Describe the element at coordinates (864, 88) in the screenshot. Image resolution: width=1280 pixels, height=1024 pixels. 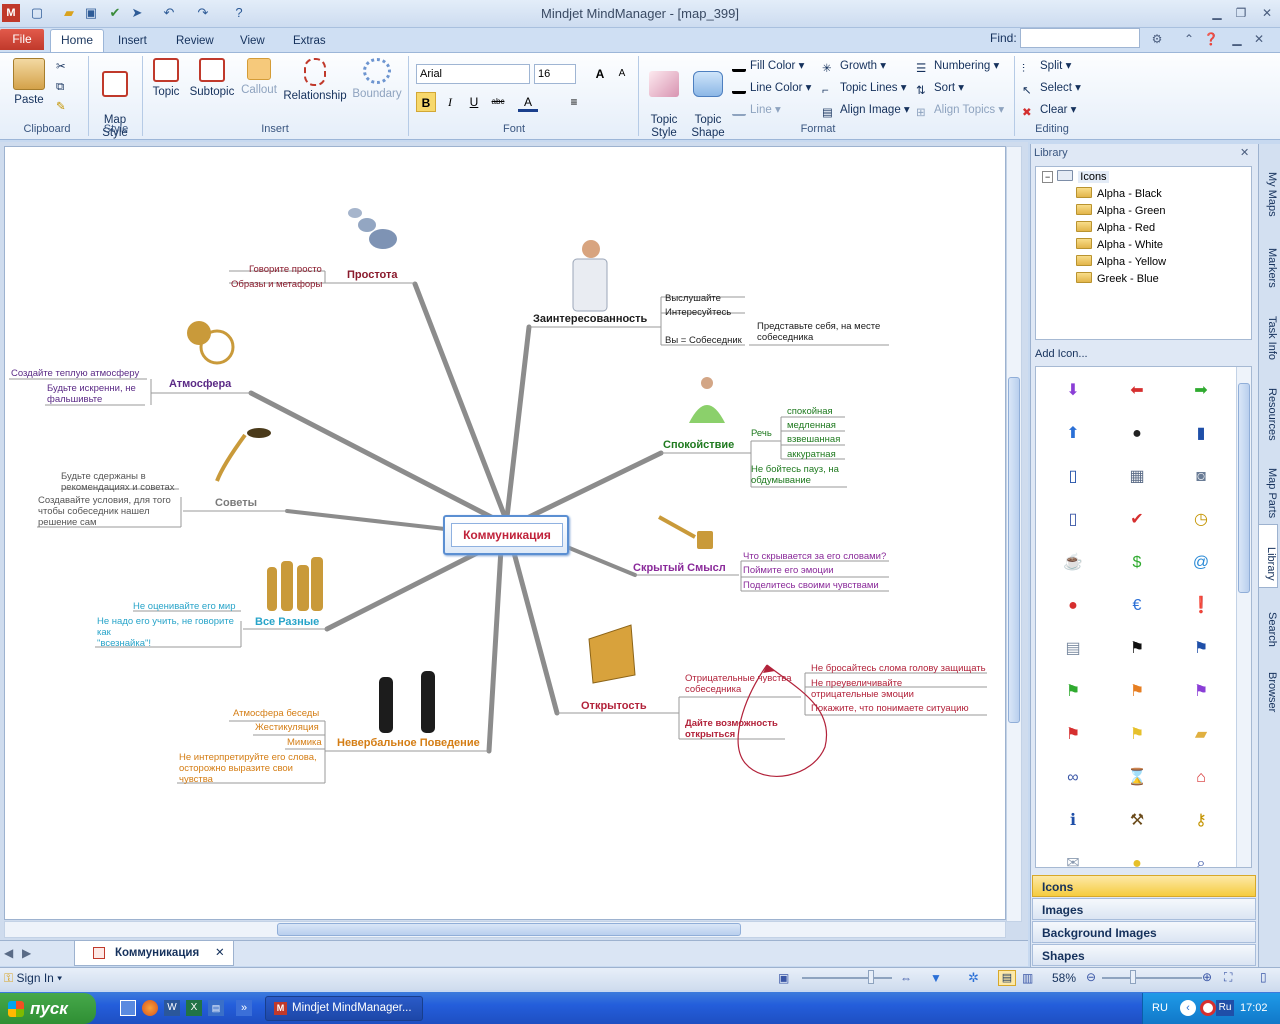
I see `topic-lines-button: ⌐ Topic Lines ▾` at that location.